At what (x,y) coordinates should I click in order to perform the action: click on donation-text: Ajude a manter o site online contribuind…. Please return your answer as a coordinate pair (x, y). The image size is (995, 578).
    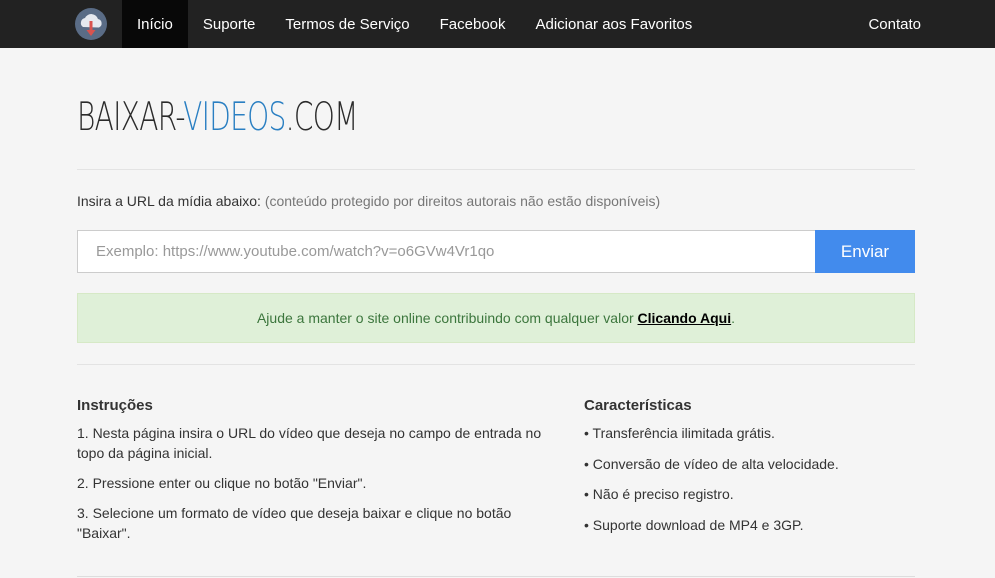
    Looking at the image, I should click on (445, 318).